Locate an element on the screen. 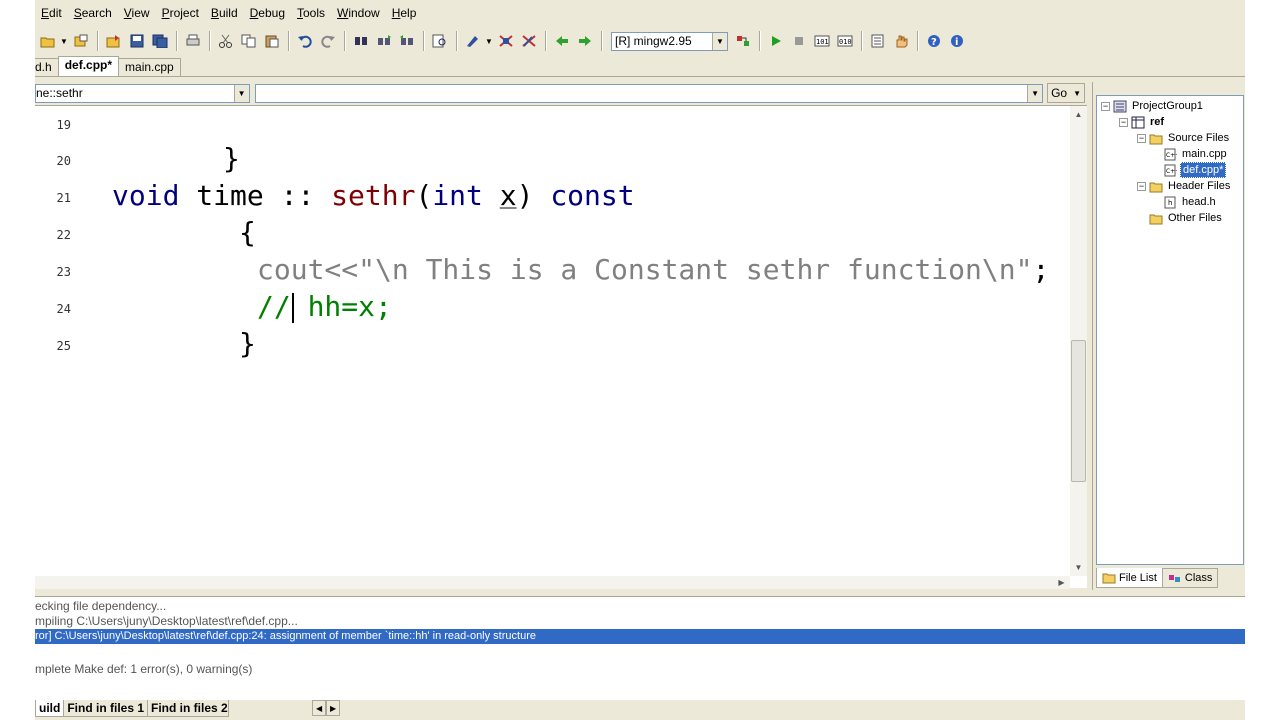 The height and width of the screenshot is (720, 1280). scrollbar-thumb is located at coordinates (1078, 411).